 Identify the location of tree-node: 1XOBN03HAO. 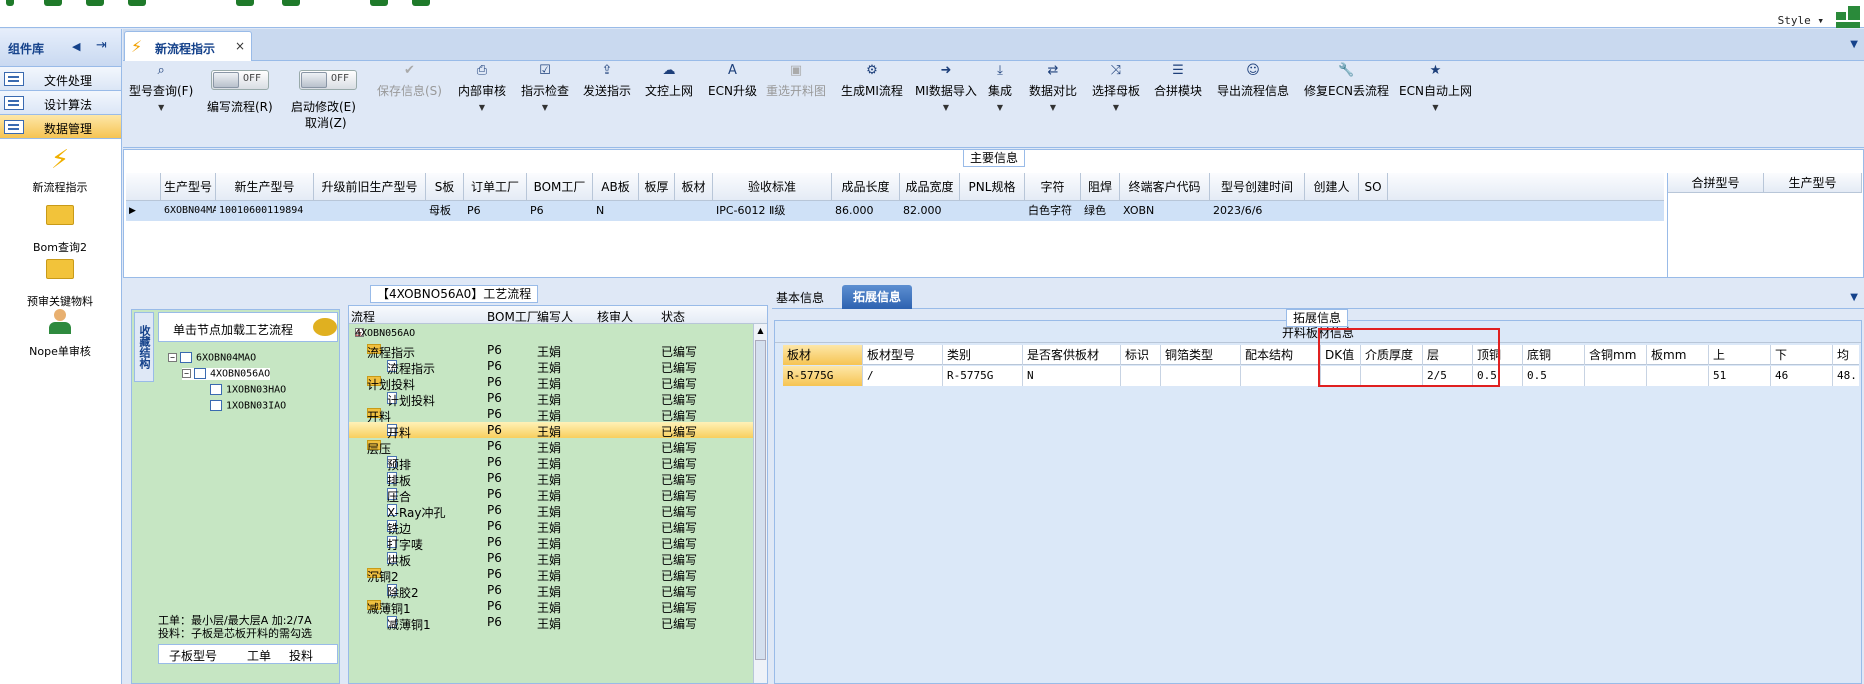
(248, 390).